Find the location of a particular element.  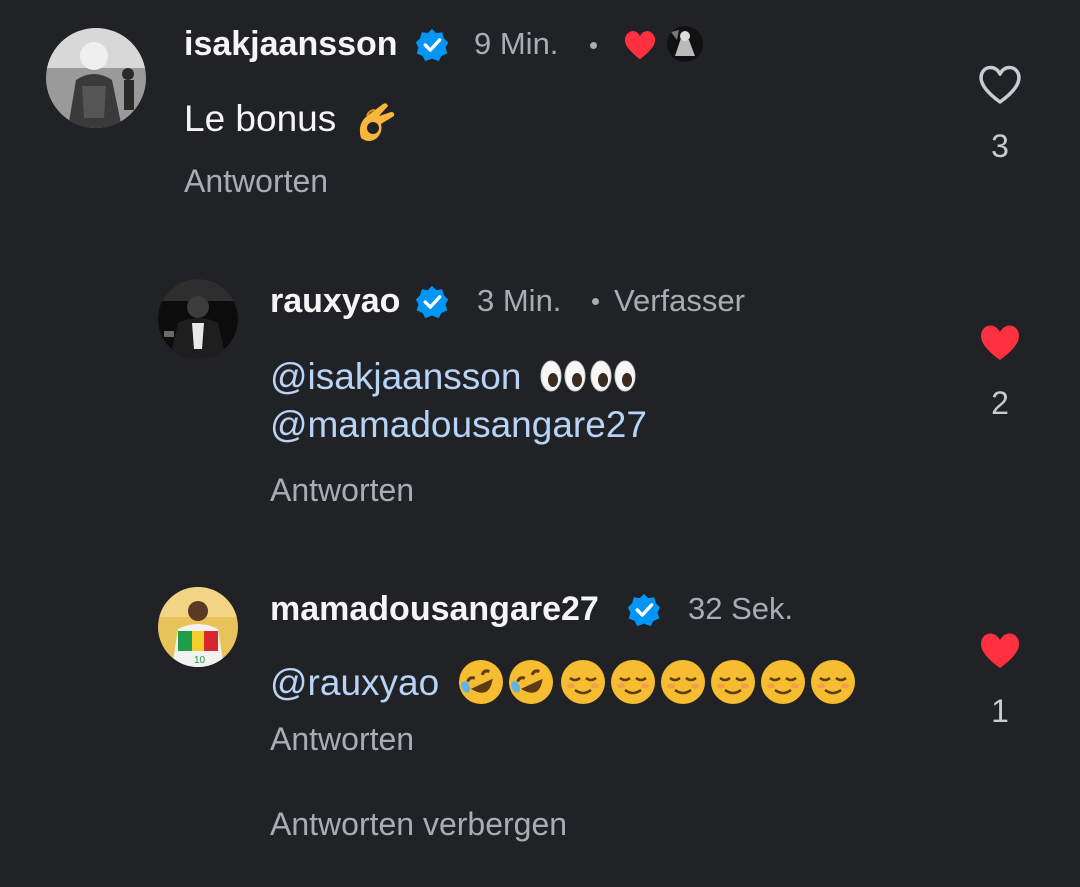

comment-timestamp: 9 Min. is located at coordinates (516, 43).